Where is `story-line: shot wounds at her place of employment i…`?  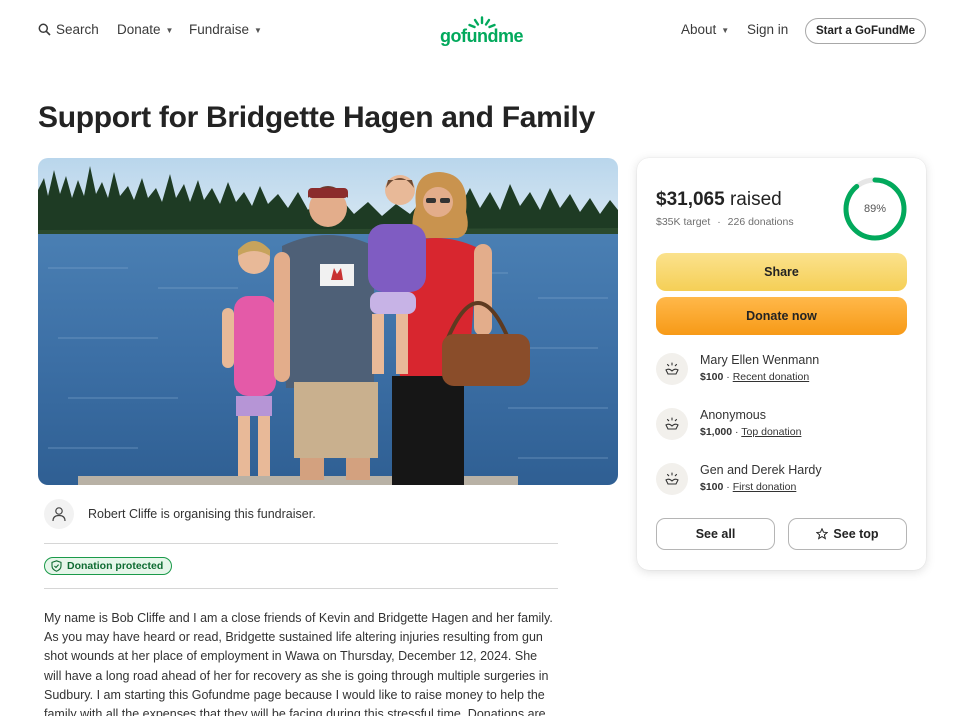
story-line: shot wounds at her place of employment i… is located at coordinates (291, 656).